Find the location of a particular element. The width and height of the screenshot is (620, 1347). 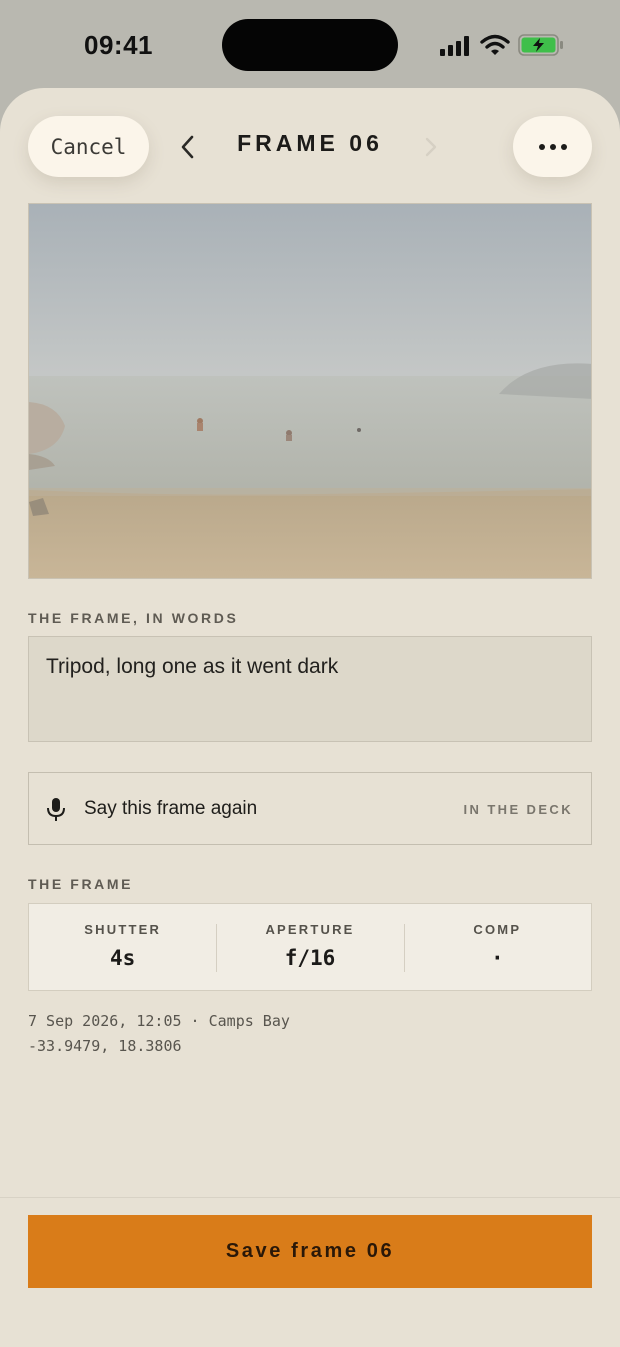

comp-stat: COMP · is located at coordinates (497, 947).